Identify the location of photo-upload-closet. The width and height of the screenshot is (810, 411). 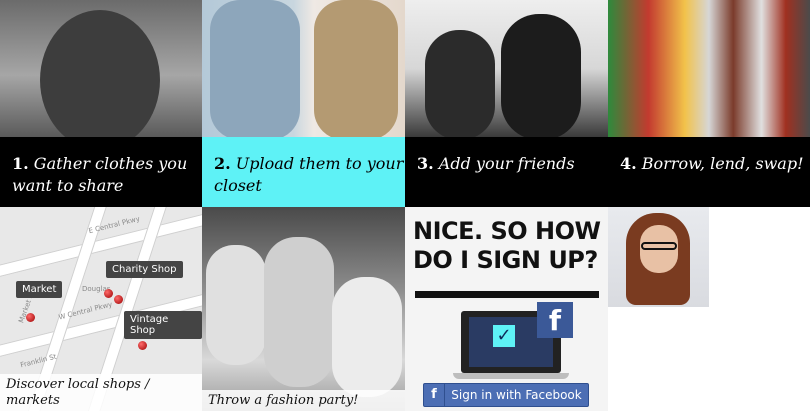
(303, 68).